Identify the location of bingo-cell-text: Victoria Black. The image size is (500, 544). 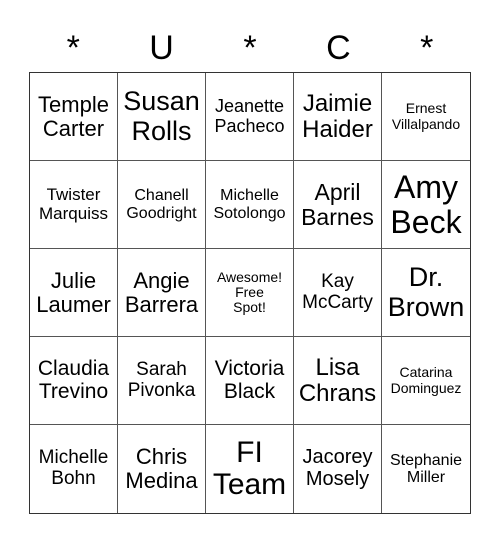
(249, 379).